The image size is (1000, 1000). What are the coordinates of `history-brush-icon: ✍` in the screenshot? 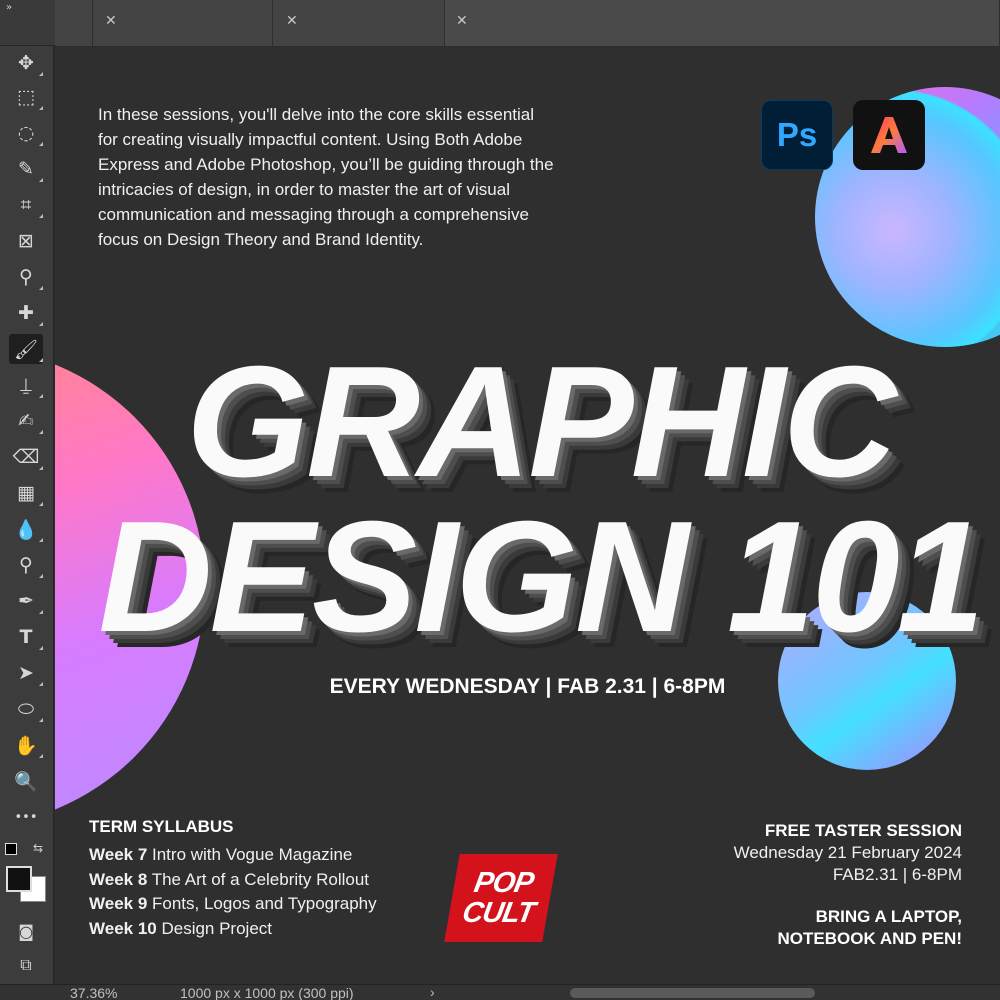 It's located at (26, 421).